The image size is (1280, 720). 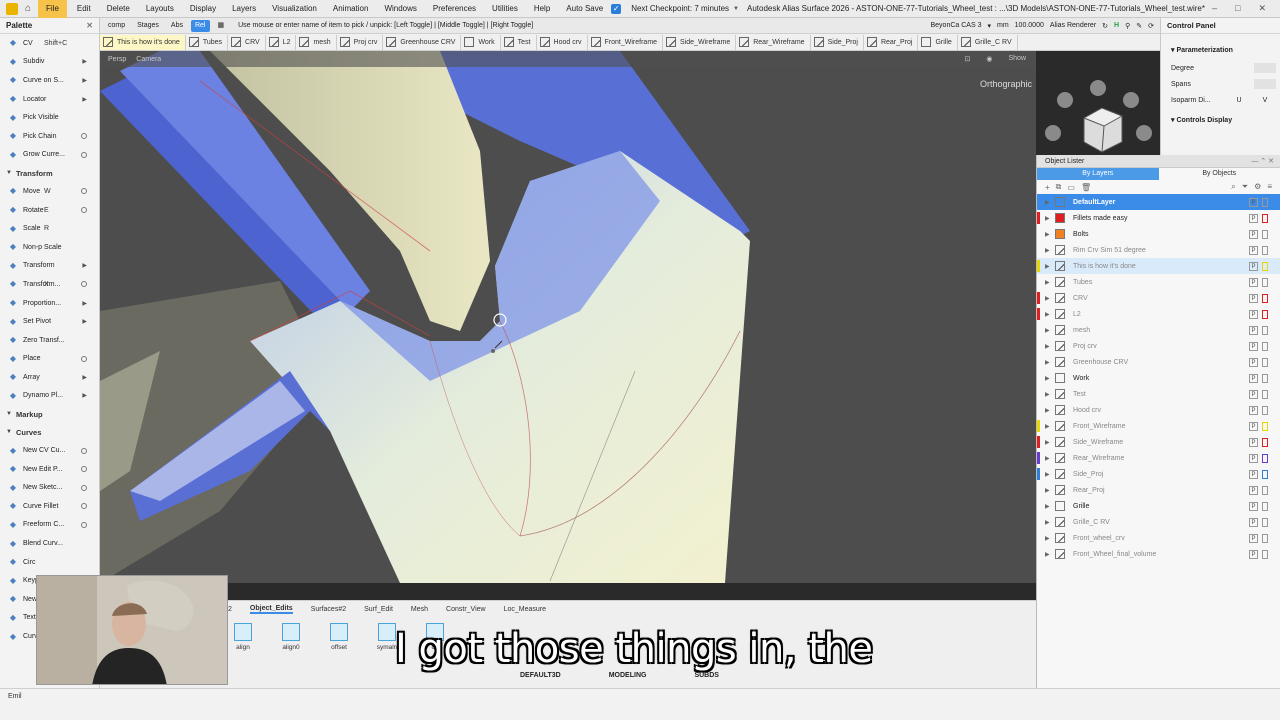 I want to click on maximize-icon: □, so click(x=1237, y=8).